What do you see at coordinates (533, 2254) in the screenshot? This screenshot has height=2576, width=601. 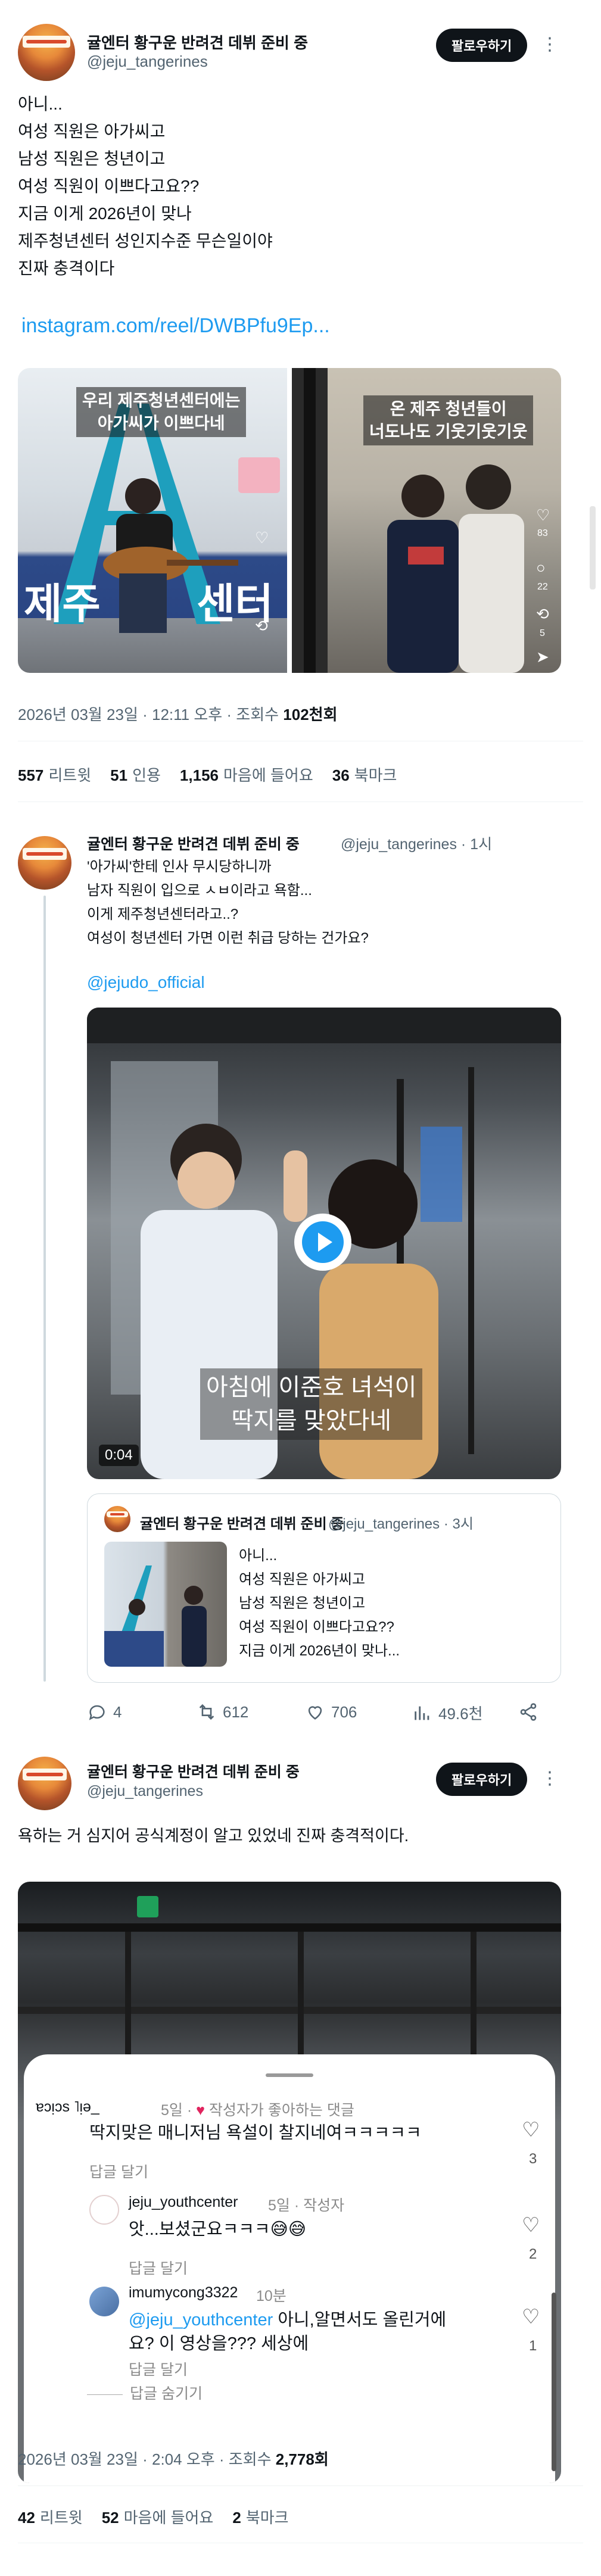 I see `comment-like-count: 2` at bounding box center [533, 2254].